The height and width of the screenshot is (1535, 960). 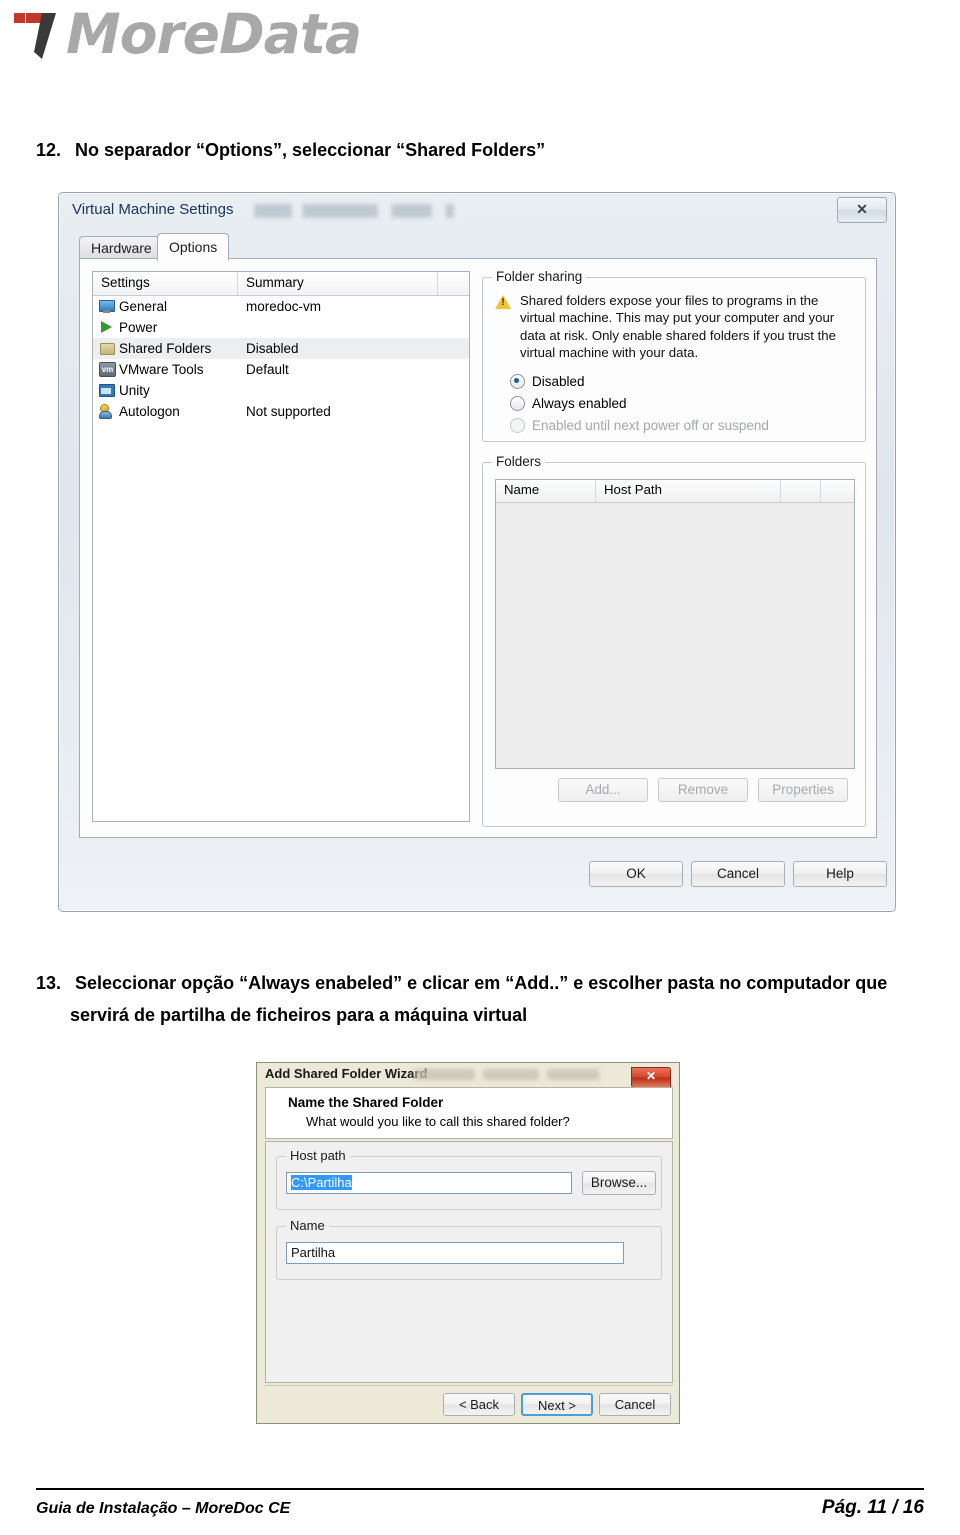 What do you see at coordinates (478, 247) in the screenshot?
I see `vm-dialog-tabstrip: Hardware Options` at bounding box center [478, 247].